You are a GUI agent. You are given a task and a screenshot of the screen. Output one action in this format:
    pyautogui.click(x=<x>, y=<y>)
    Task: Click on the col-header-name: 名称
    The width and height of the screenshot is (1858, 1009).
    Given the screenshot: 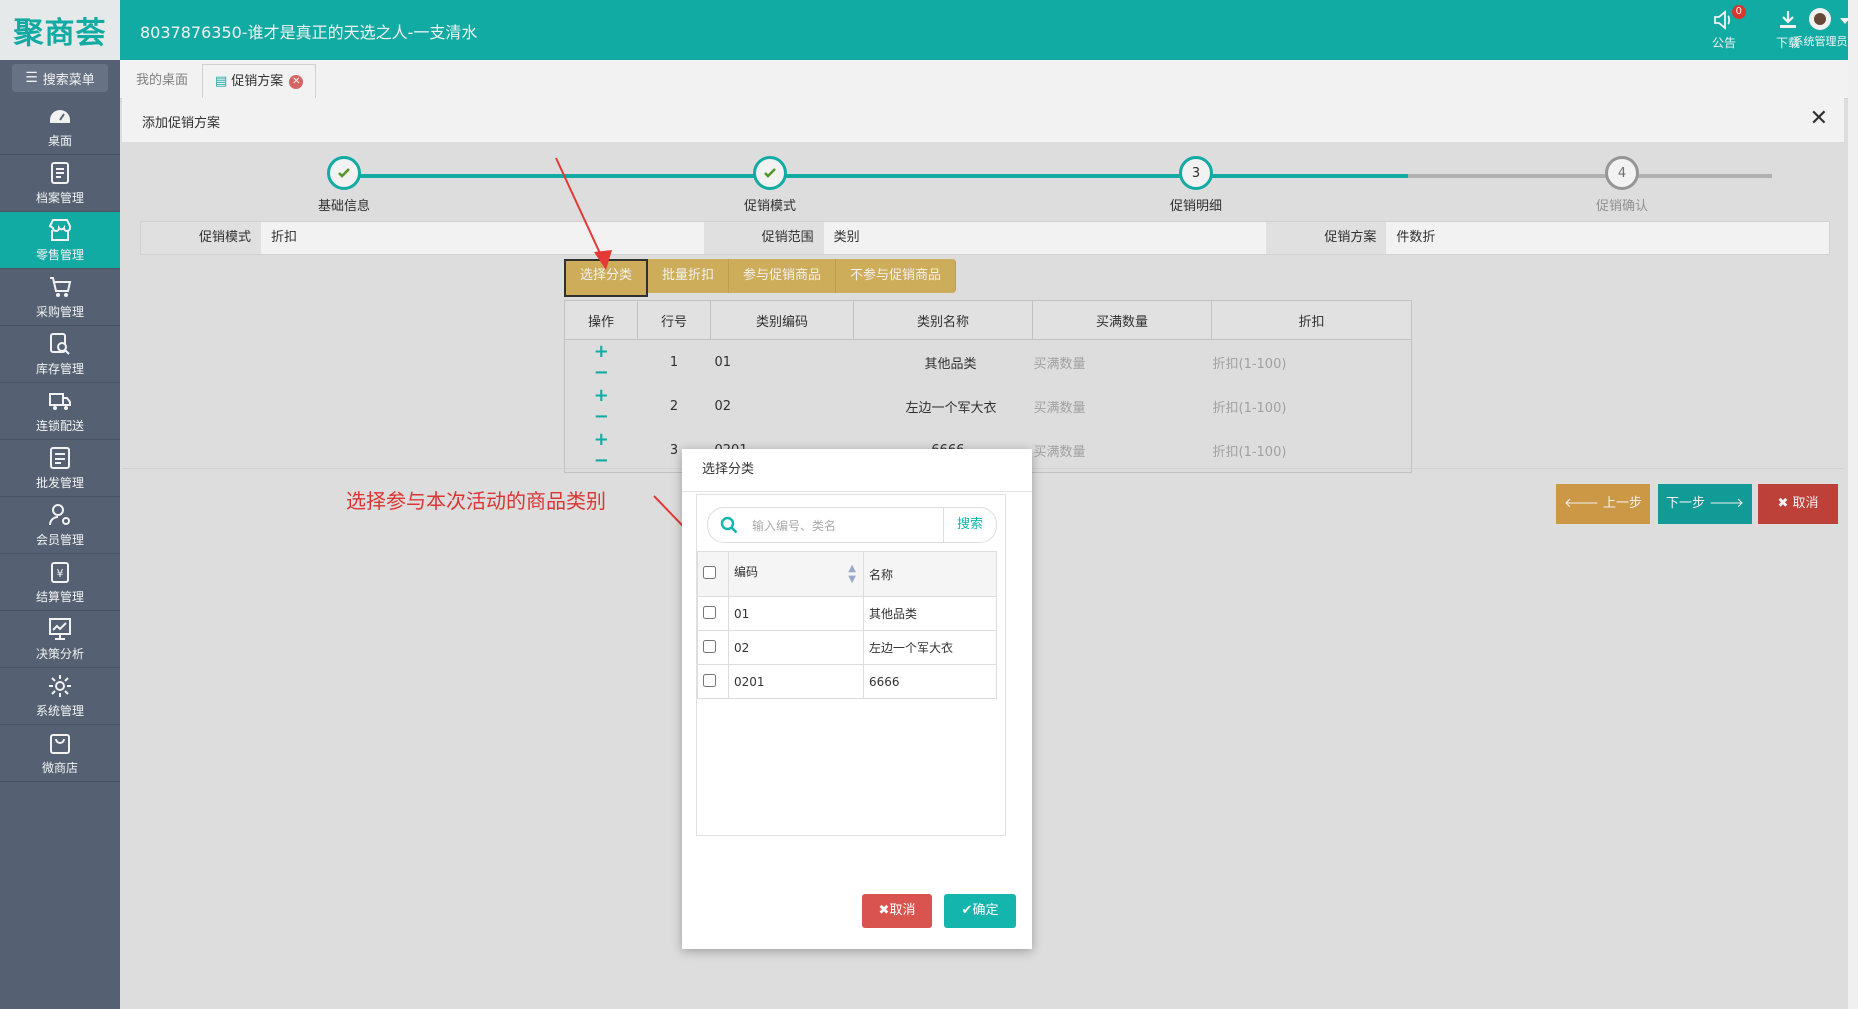 What is the action you would take?
    pyautogui.click(x=930, y=574)
    